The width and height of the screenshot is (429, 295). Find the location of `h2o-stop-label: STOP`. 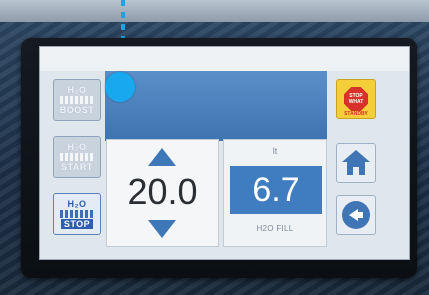

h2o-stop-label: STOP is located at coordinates (77, 224).